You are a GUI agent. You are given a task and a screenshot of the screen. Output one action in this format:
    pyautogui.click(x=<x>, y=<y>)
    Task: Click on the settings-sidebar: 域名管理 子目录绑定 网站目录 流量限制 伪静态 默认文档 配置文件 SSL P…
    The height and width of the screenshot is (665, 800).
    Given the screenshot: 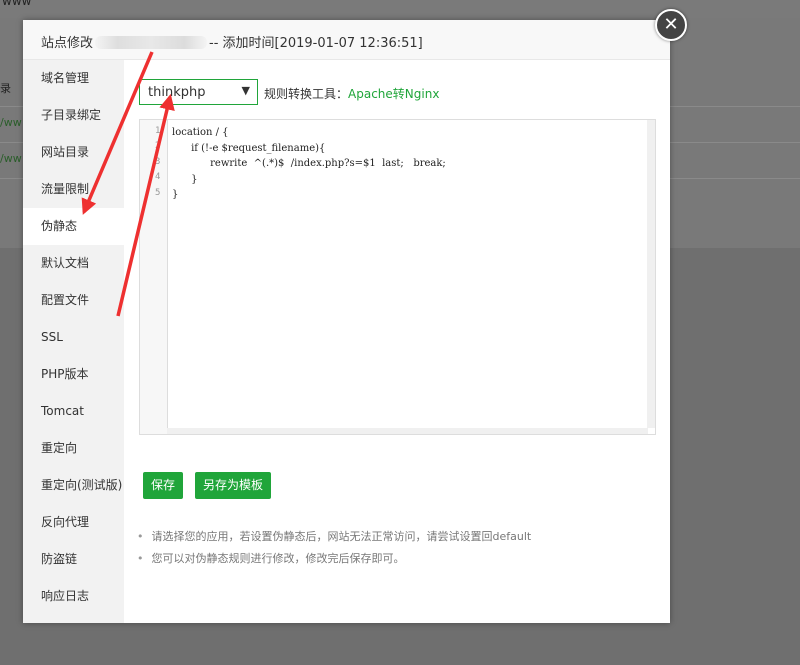 What is the action you would take?
    pyautogui.click(x=73, y=341)
    